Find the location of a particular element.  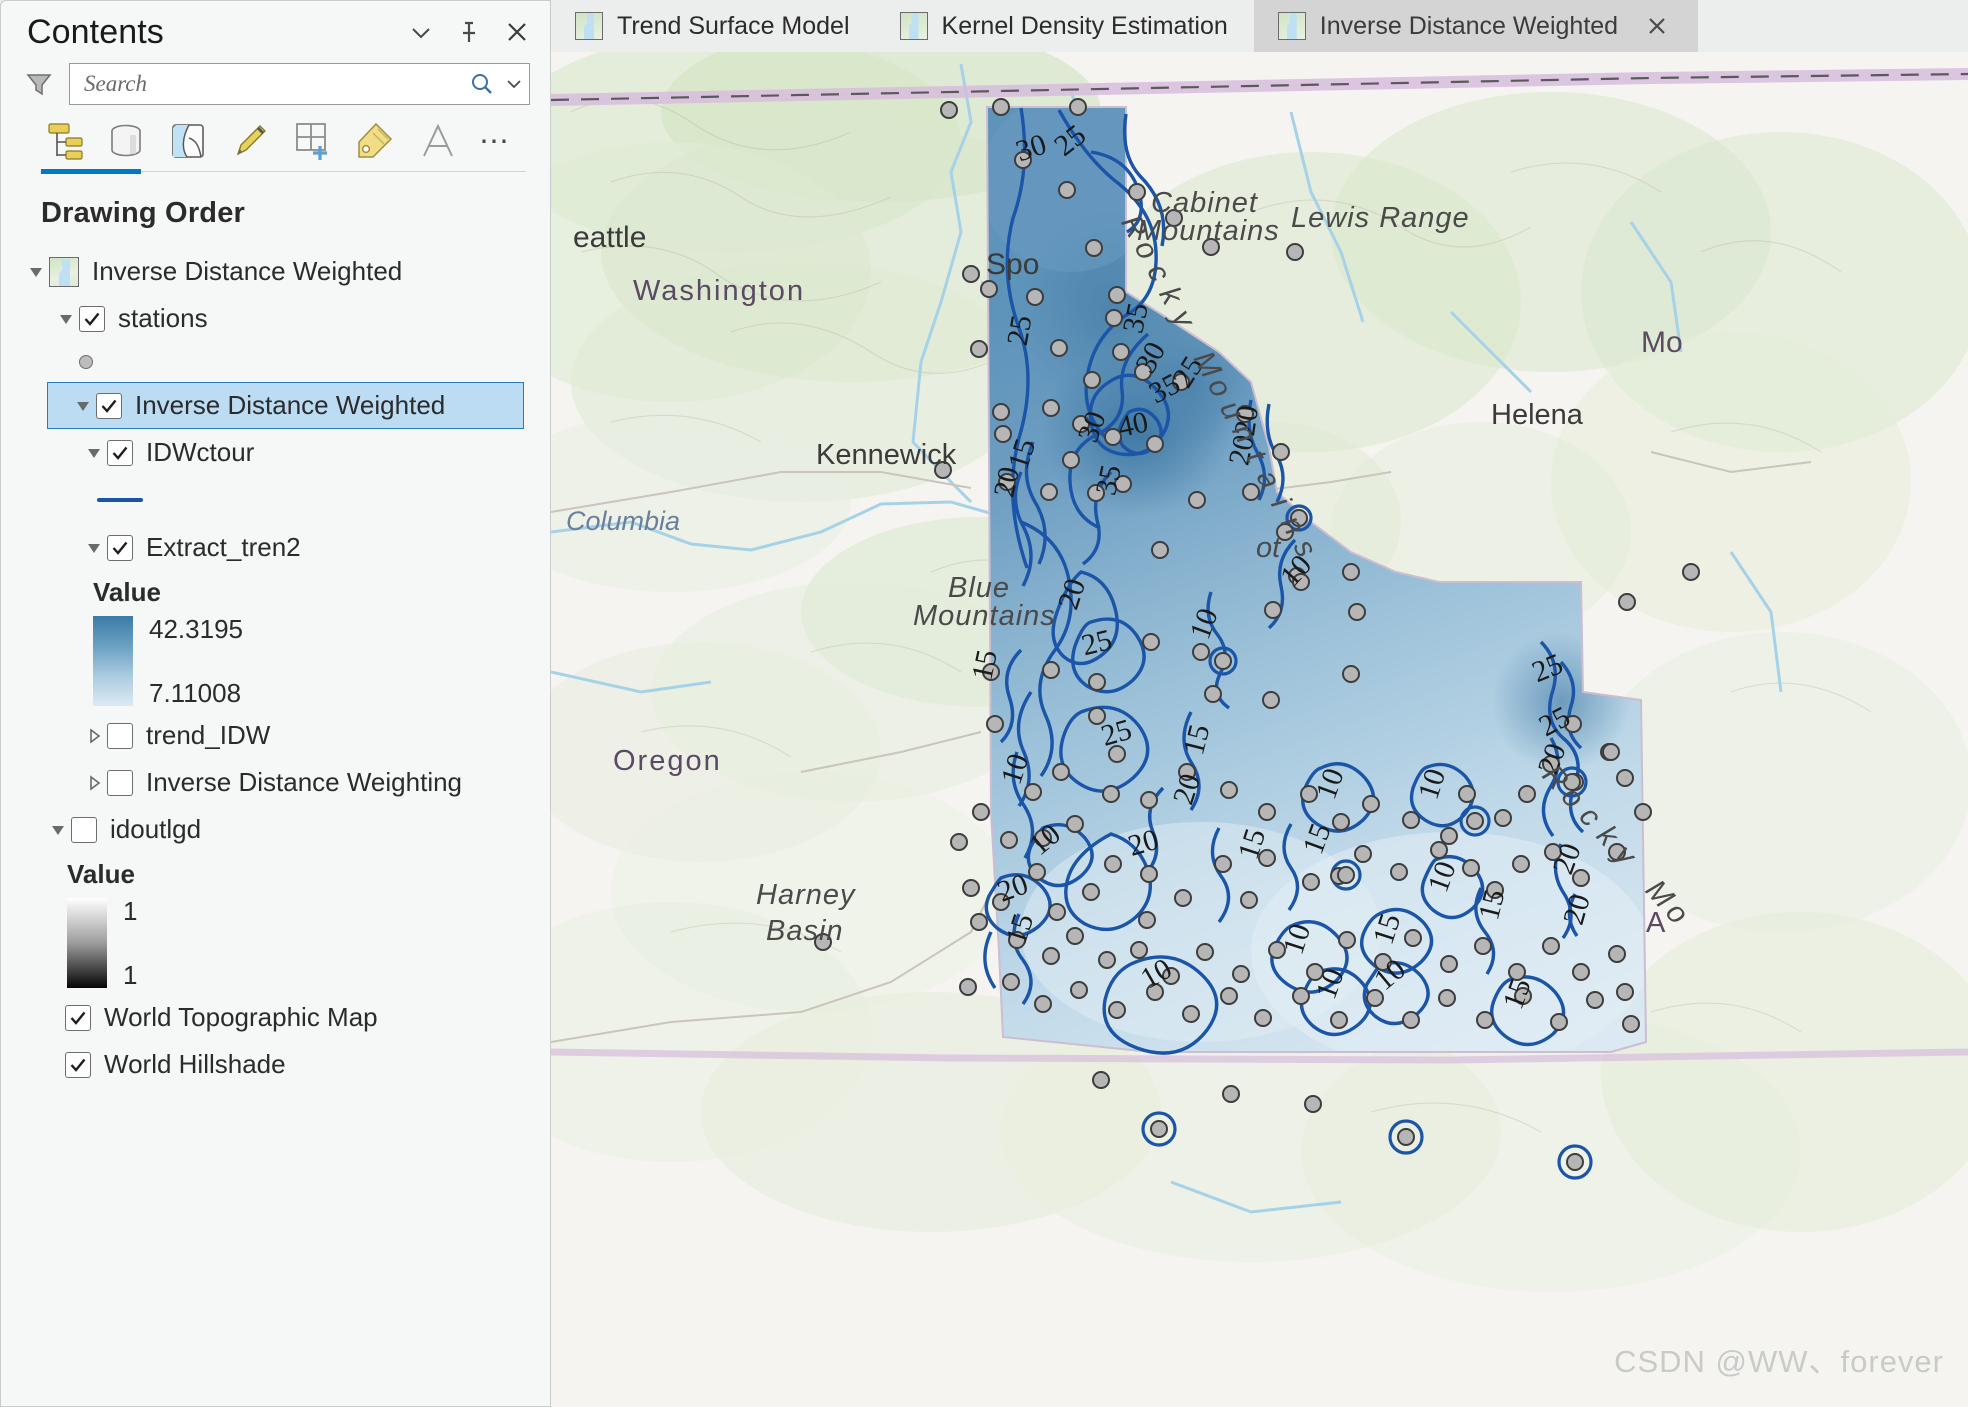

tree-item-label: World Topographic Map is located at coordinates (241, 1017).